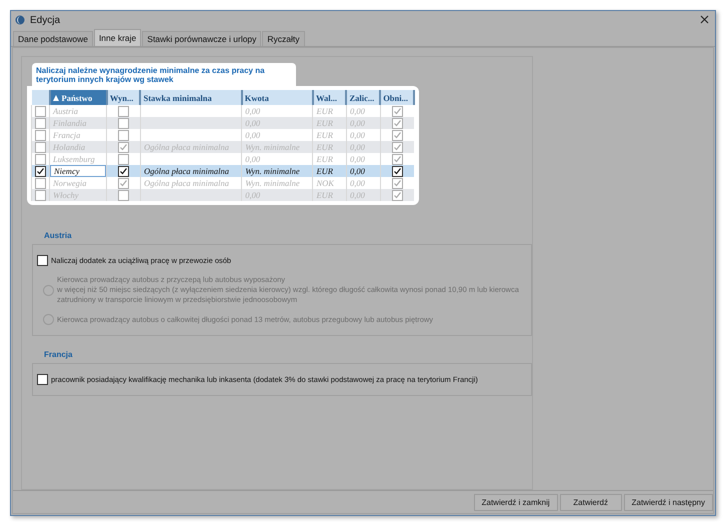 This screenshot has height=526, width=723. What do you see at coordinates (20, 20) in the screenshot?
I see `app-icon` at bounding box center [20, 20].